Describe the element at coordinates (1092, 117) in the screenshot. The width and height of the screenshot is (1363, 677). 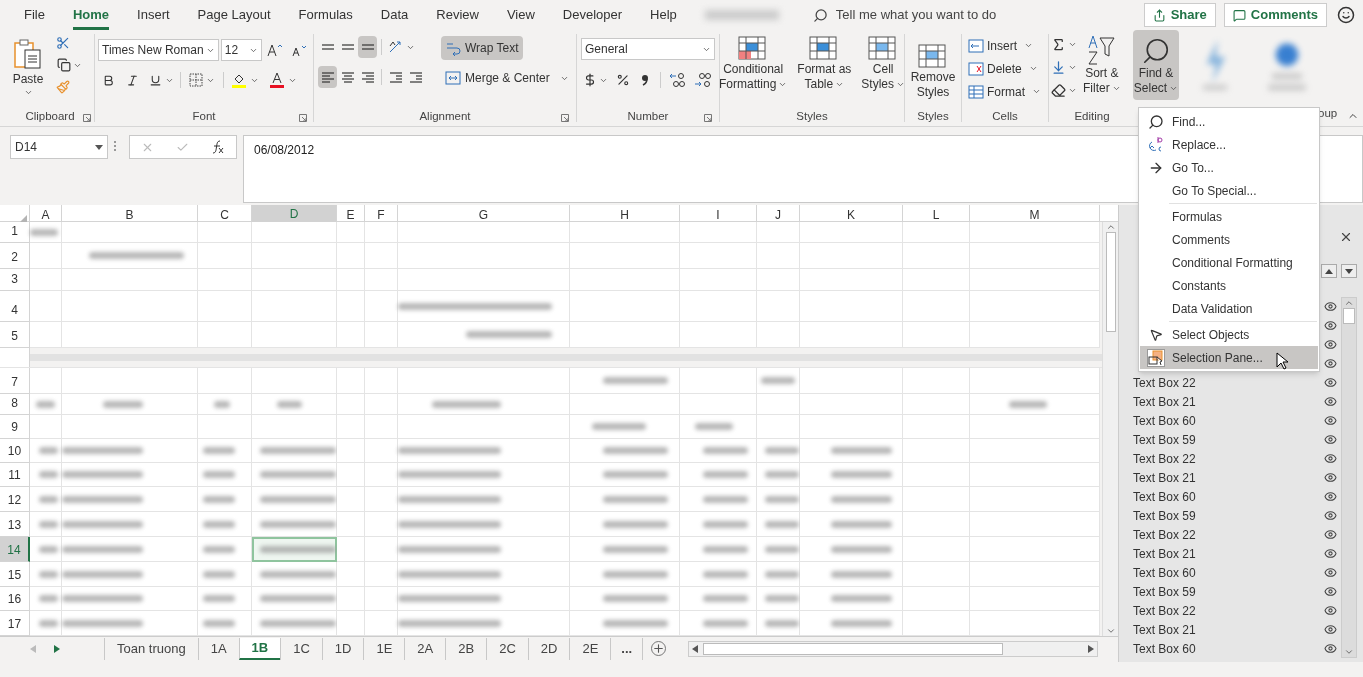
I see `group-label: Editing` at that location.